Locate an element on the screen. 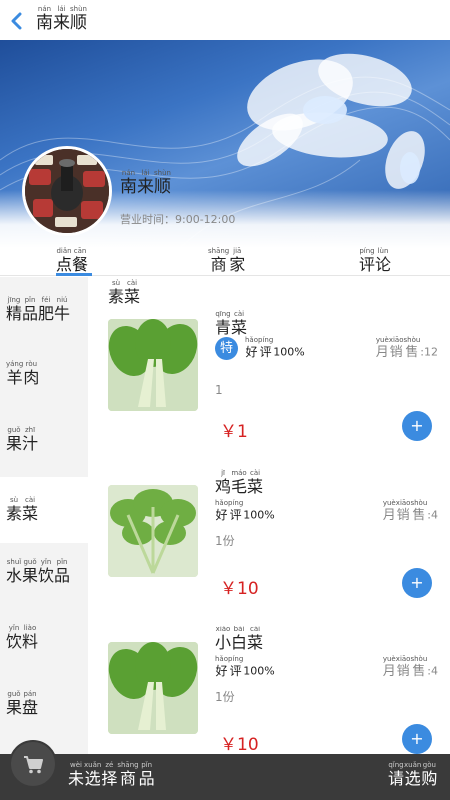 The image size is (450, 800). hotpot-image is located at coordinates (67, 191).